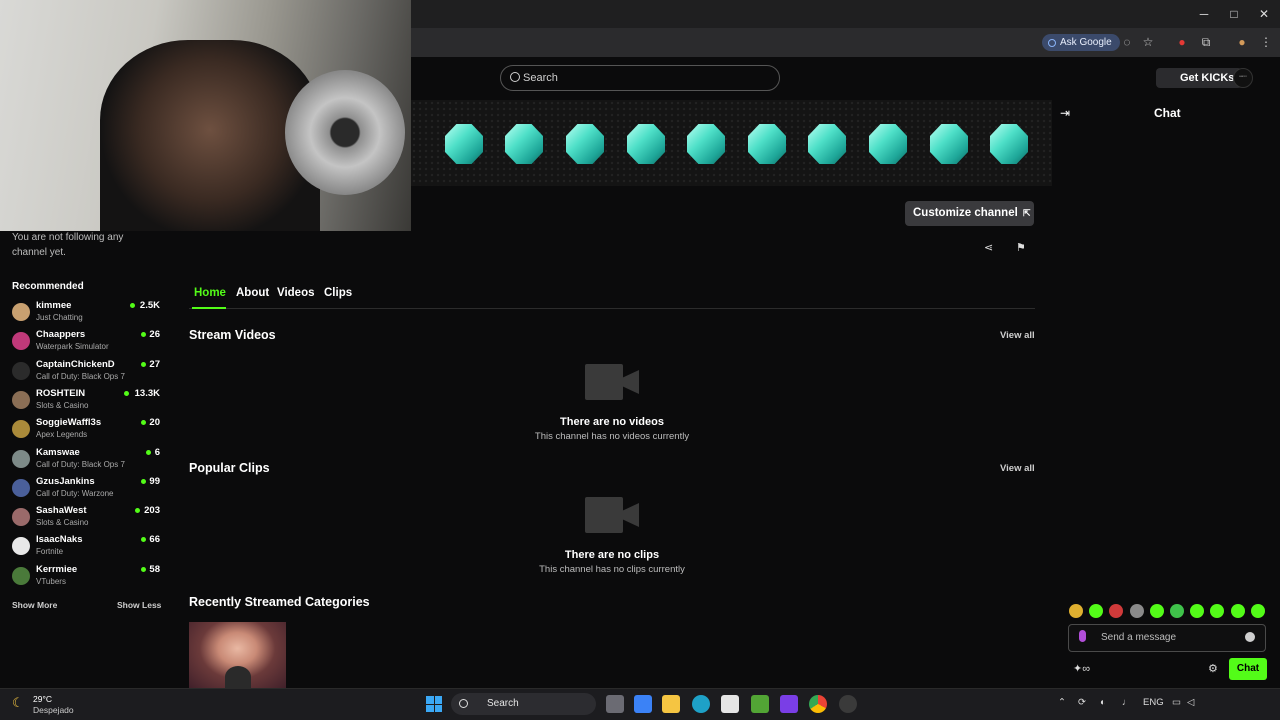  I want to click on customize-channel-button: Customize channel ⇱, so click(969, 213).